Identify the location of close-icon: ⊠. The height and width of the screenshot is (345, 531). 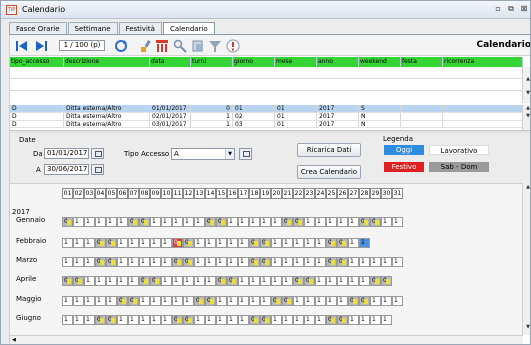
(524, 8).